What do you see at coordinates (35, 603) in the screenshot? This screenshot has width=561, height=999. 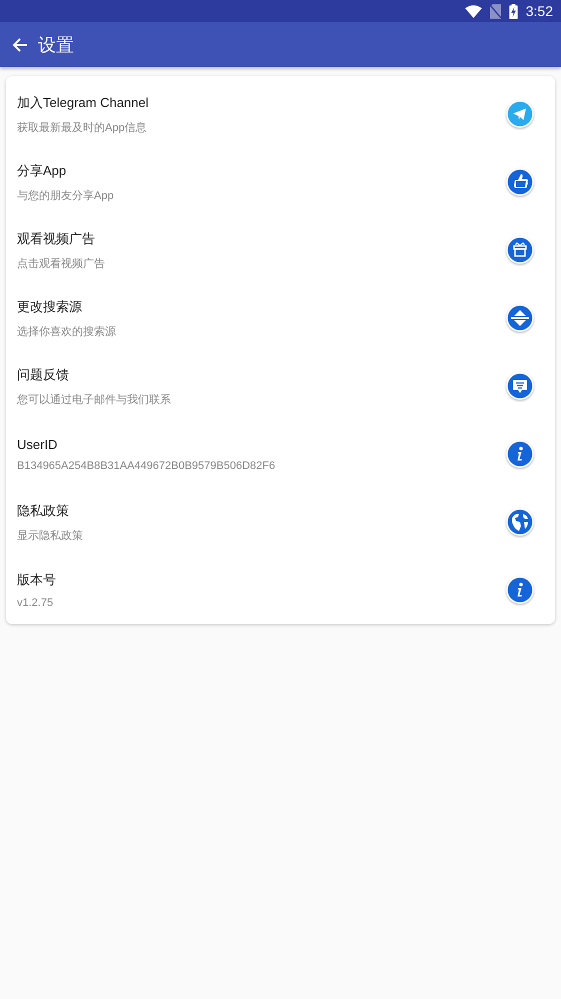 I see `item-subtitle: v1.2.75` at bounding box center [35, 603].